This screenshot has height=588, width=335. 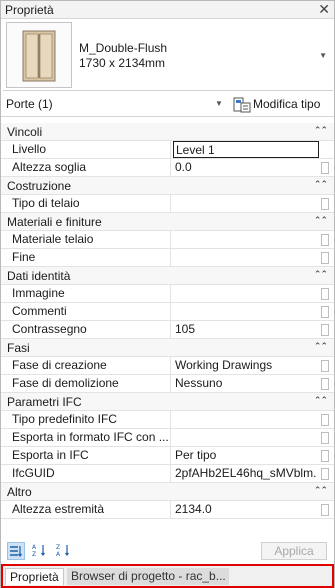 What do you see at coordinates (64, 551) in the screenshot?
I see `sort-descending-icon: Z A` at bounding box center [64, 551].